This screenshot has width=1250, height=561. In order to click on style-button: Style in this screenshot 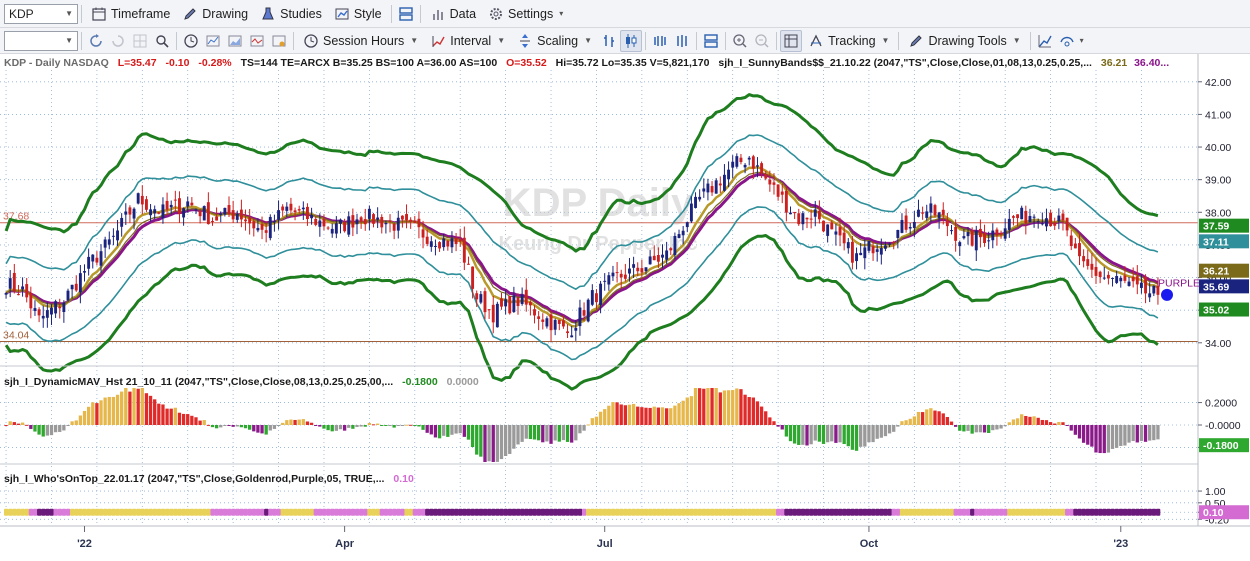, I will do `click(358, 14)`.